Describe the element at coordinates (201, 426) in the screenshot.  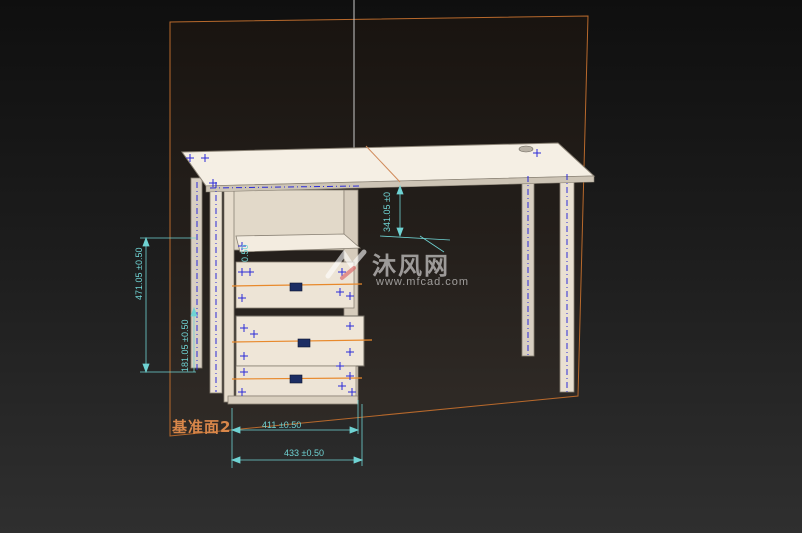
I see `datum-plane-label: 基准面2` at that location.